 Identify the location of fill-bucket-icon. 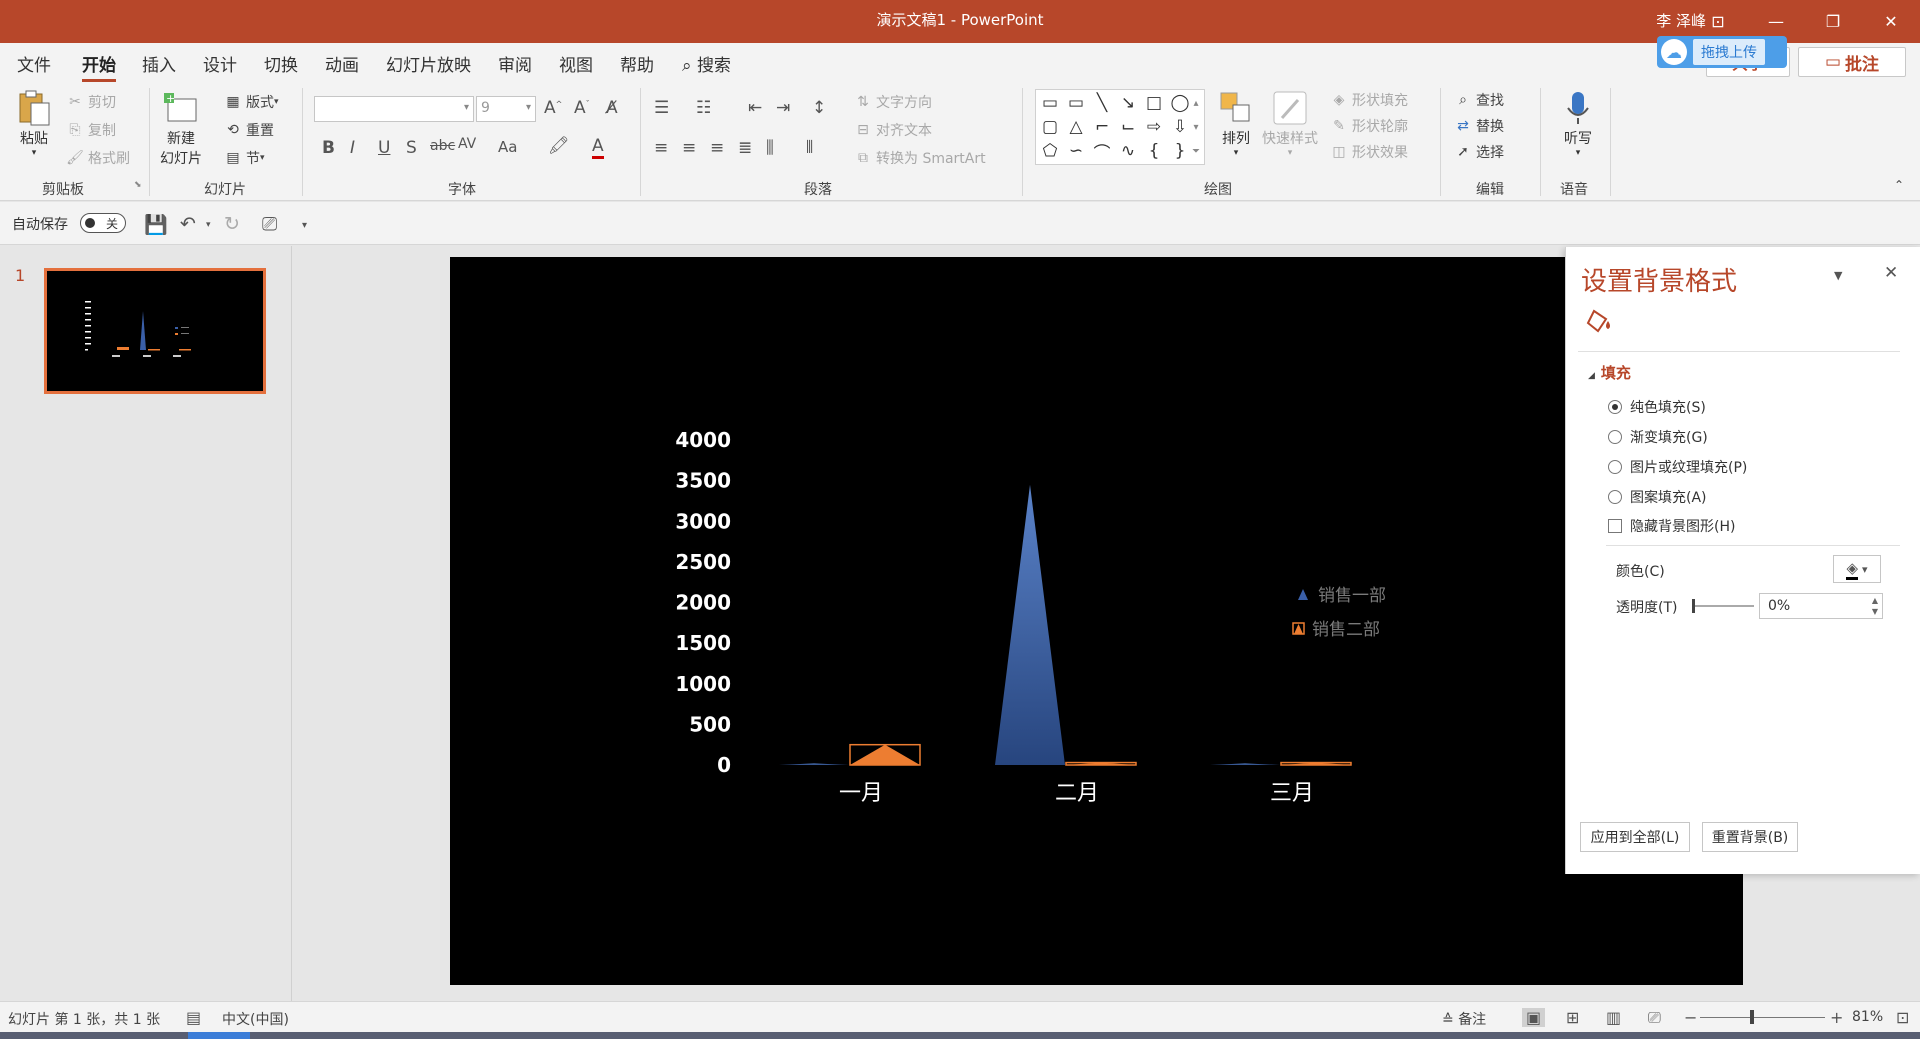
(1601, 320).